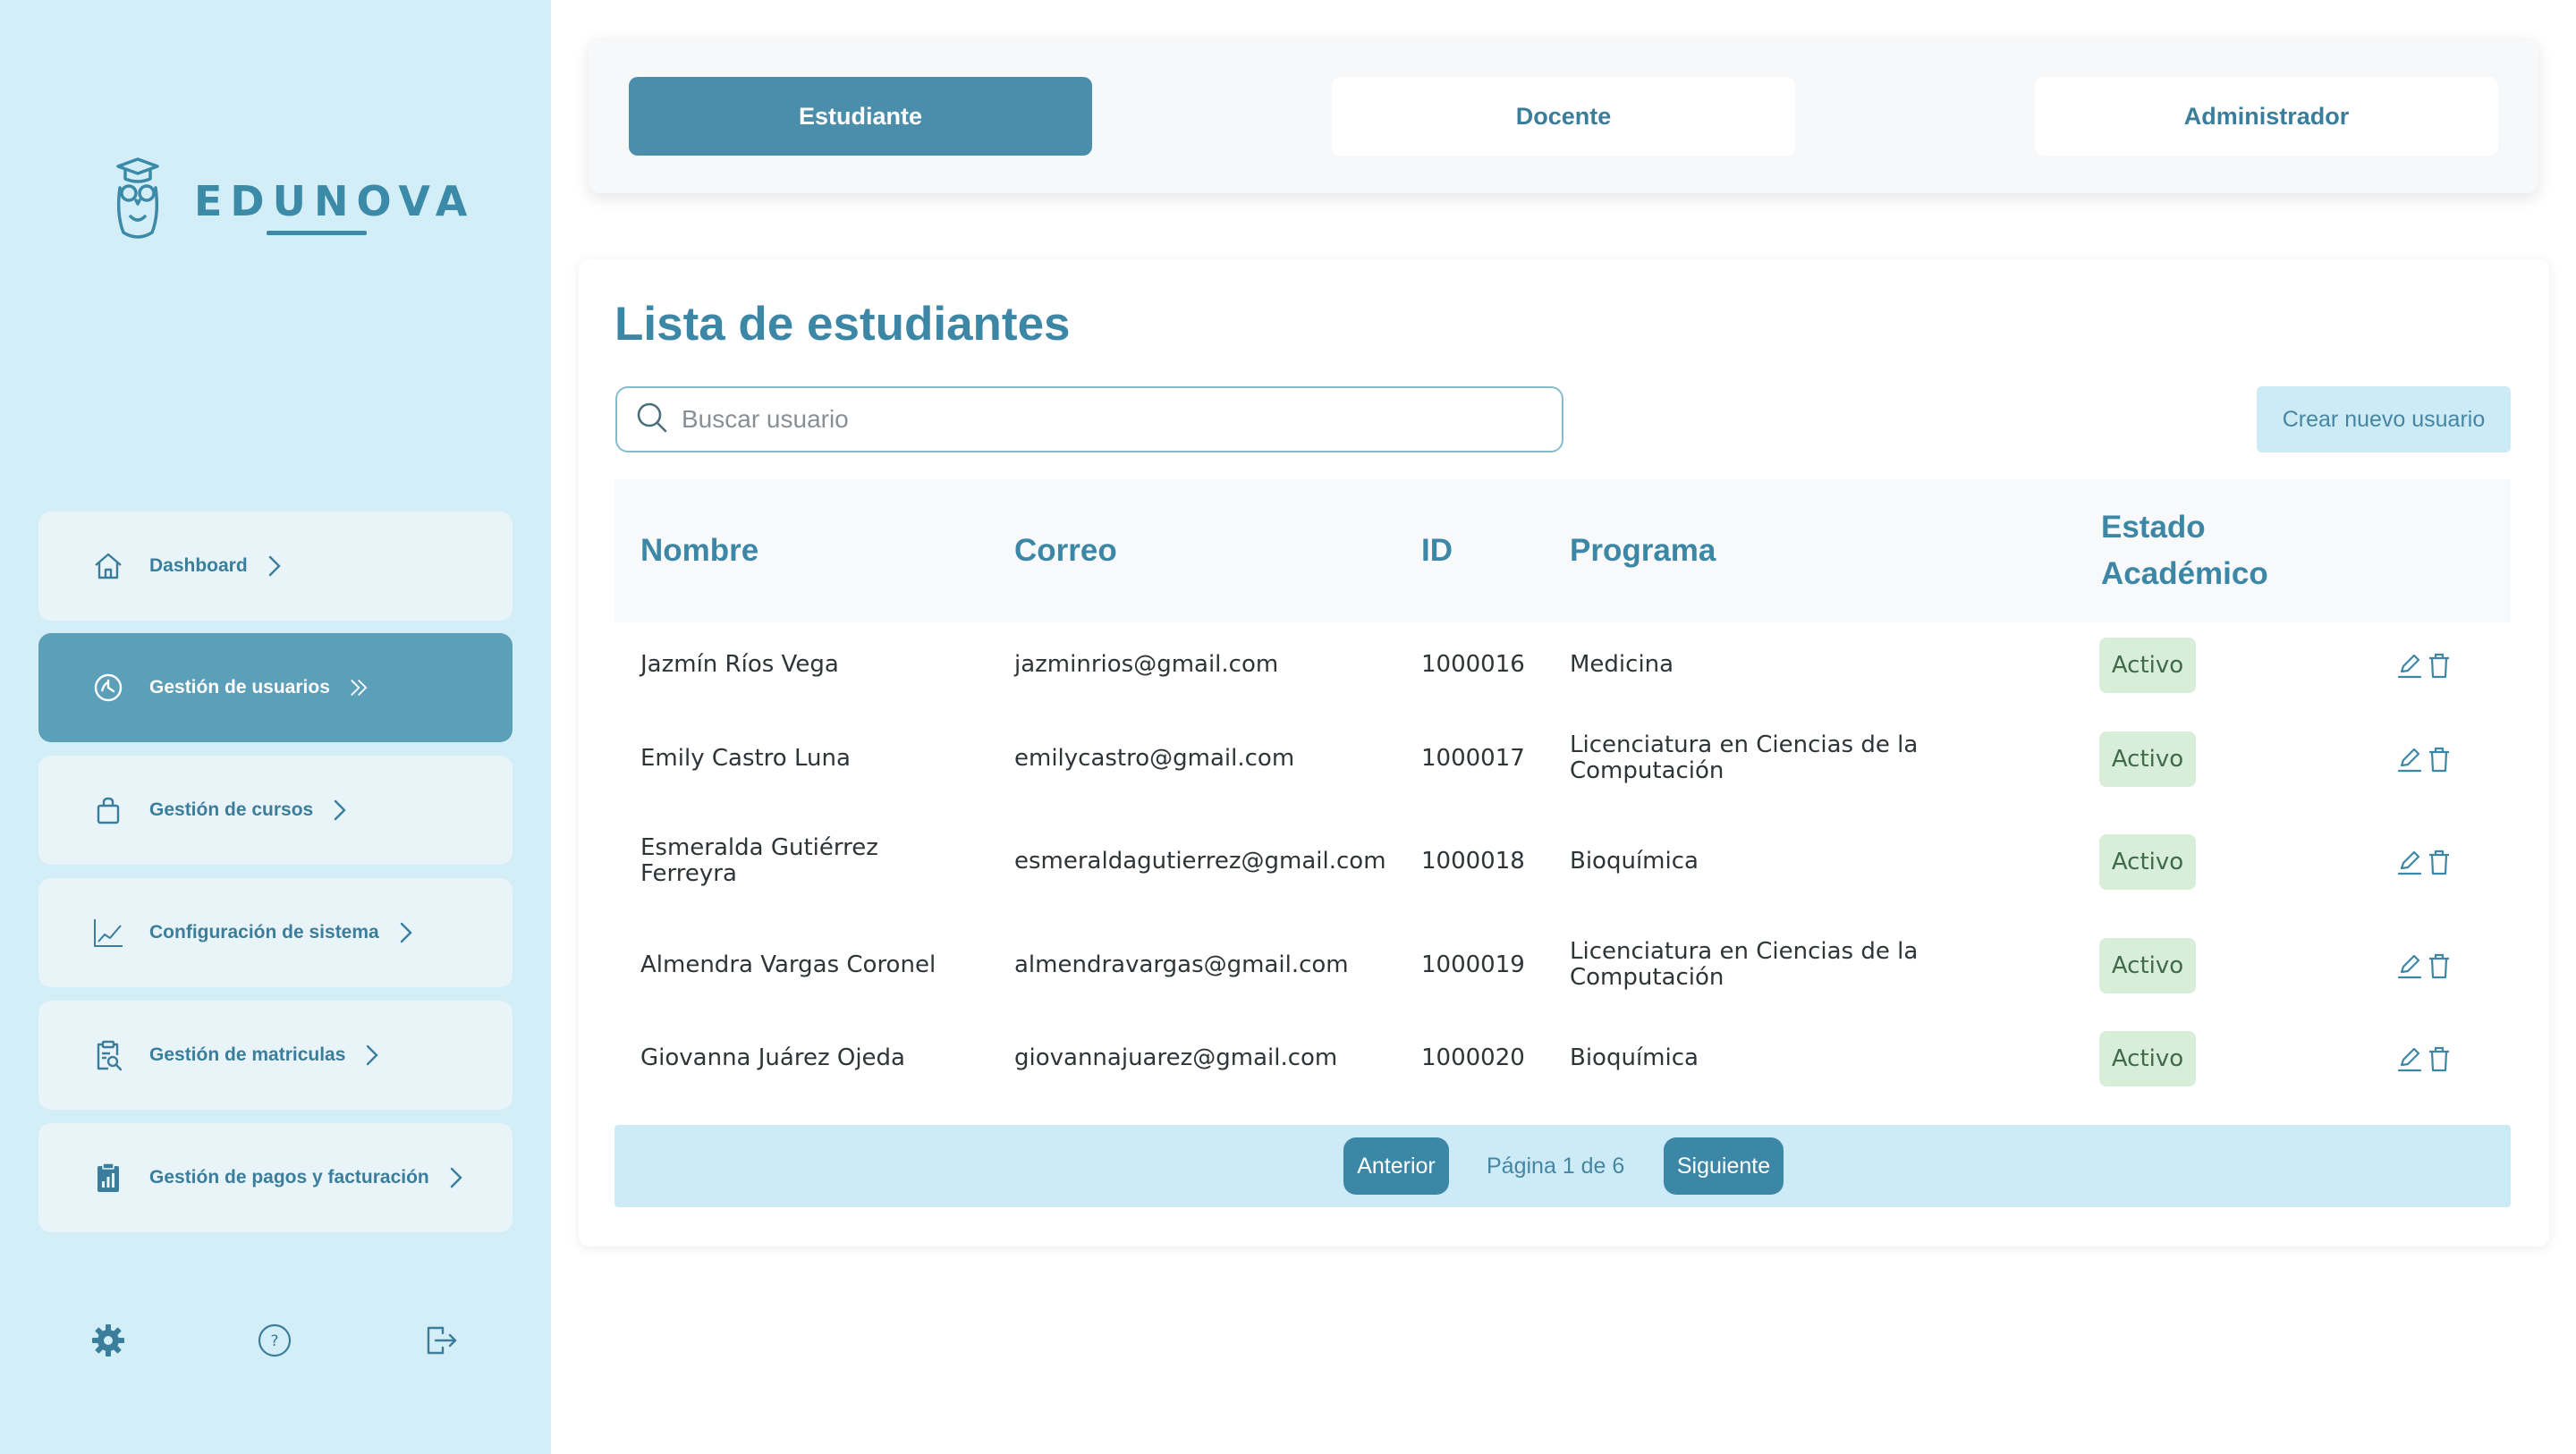 This screenshot has height=1454, width=2576. What do you see at coordinates (1556, 1166) in the screenshot?
I see `page-indicator: Página 1 de 6` at bounding box center [1556, 1166].